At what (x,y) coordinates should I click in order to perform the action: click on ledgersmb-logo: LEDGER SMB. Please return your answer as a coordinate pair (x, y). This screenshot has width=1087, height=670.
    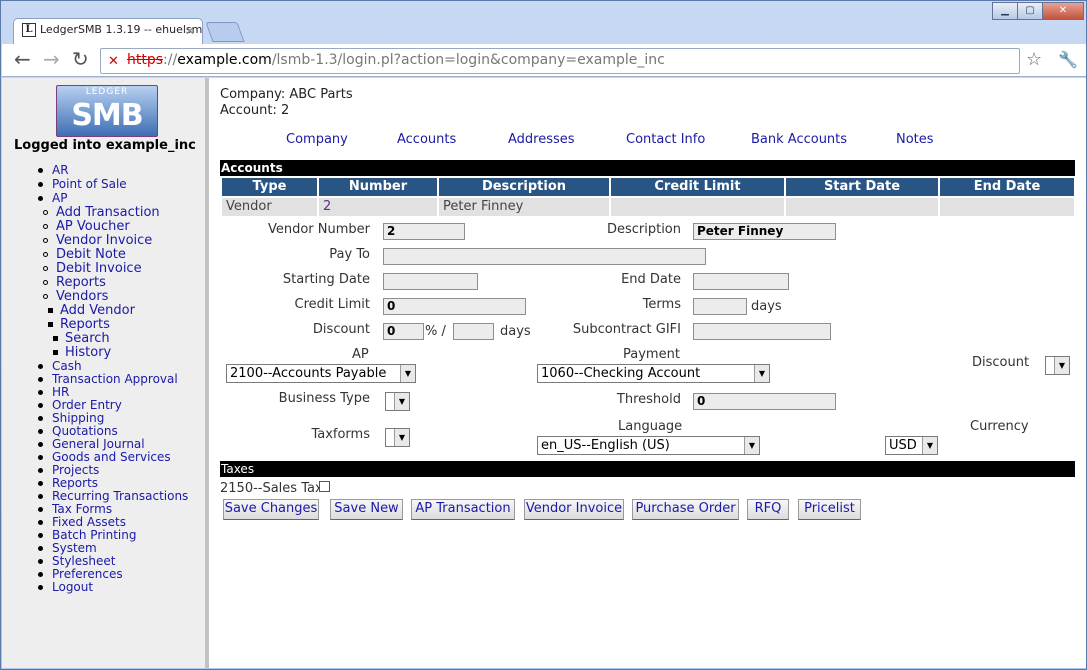
    Looking at the image, I should click on (107, 111).